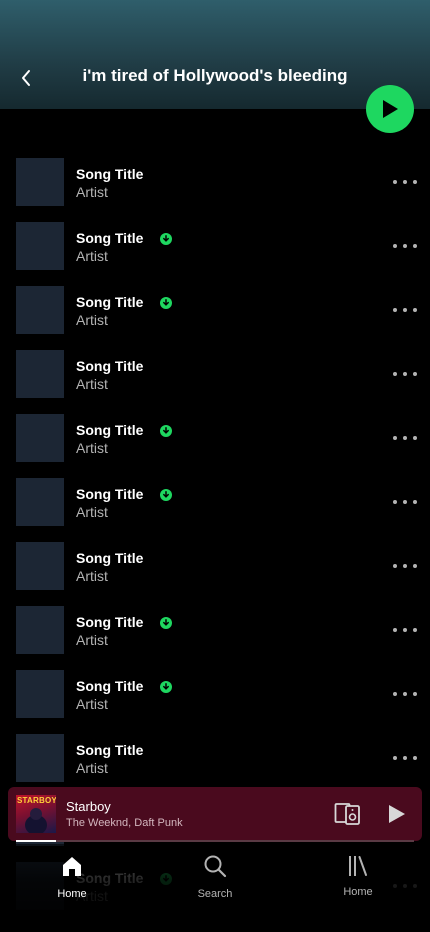 The image size is (430, 932). I want to click on playback-progress-fill, so click(36, 841).